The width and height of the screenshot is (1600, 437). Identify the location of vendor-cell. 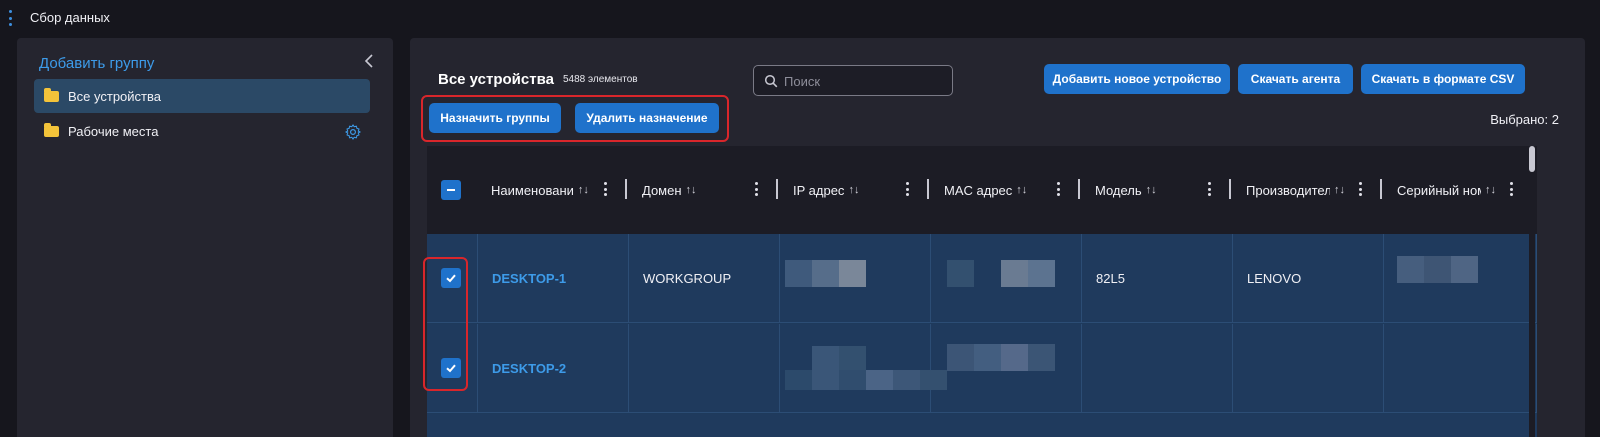
(1308, 368).